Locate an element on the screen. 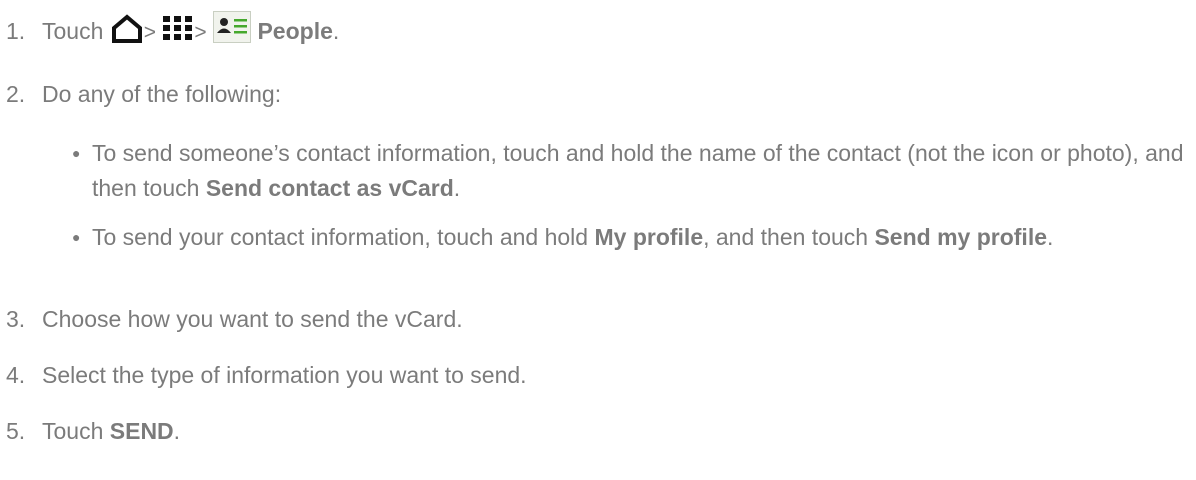  step-1: 1. Touch > > People. is located at coordinates (173, 30).